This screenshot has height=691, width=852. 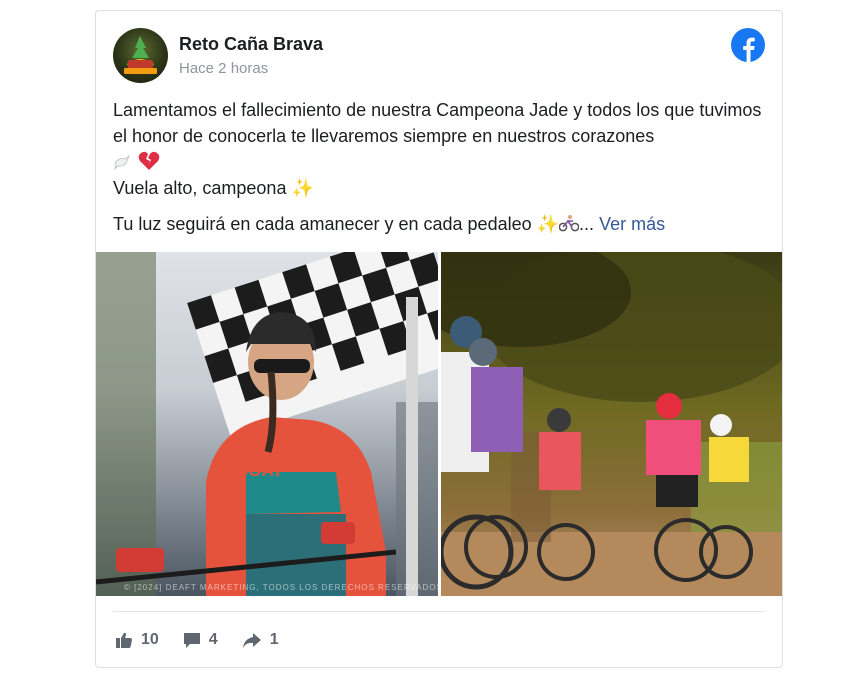 What do you see at coordinates (632, 224) in the screenshot?
I see `see-more-link: Ver más` at bounding box center [632, 224].